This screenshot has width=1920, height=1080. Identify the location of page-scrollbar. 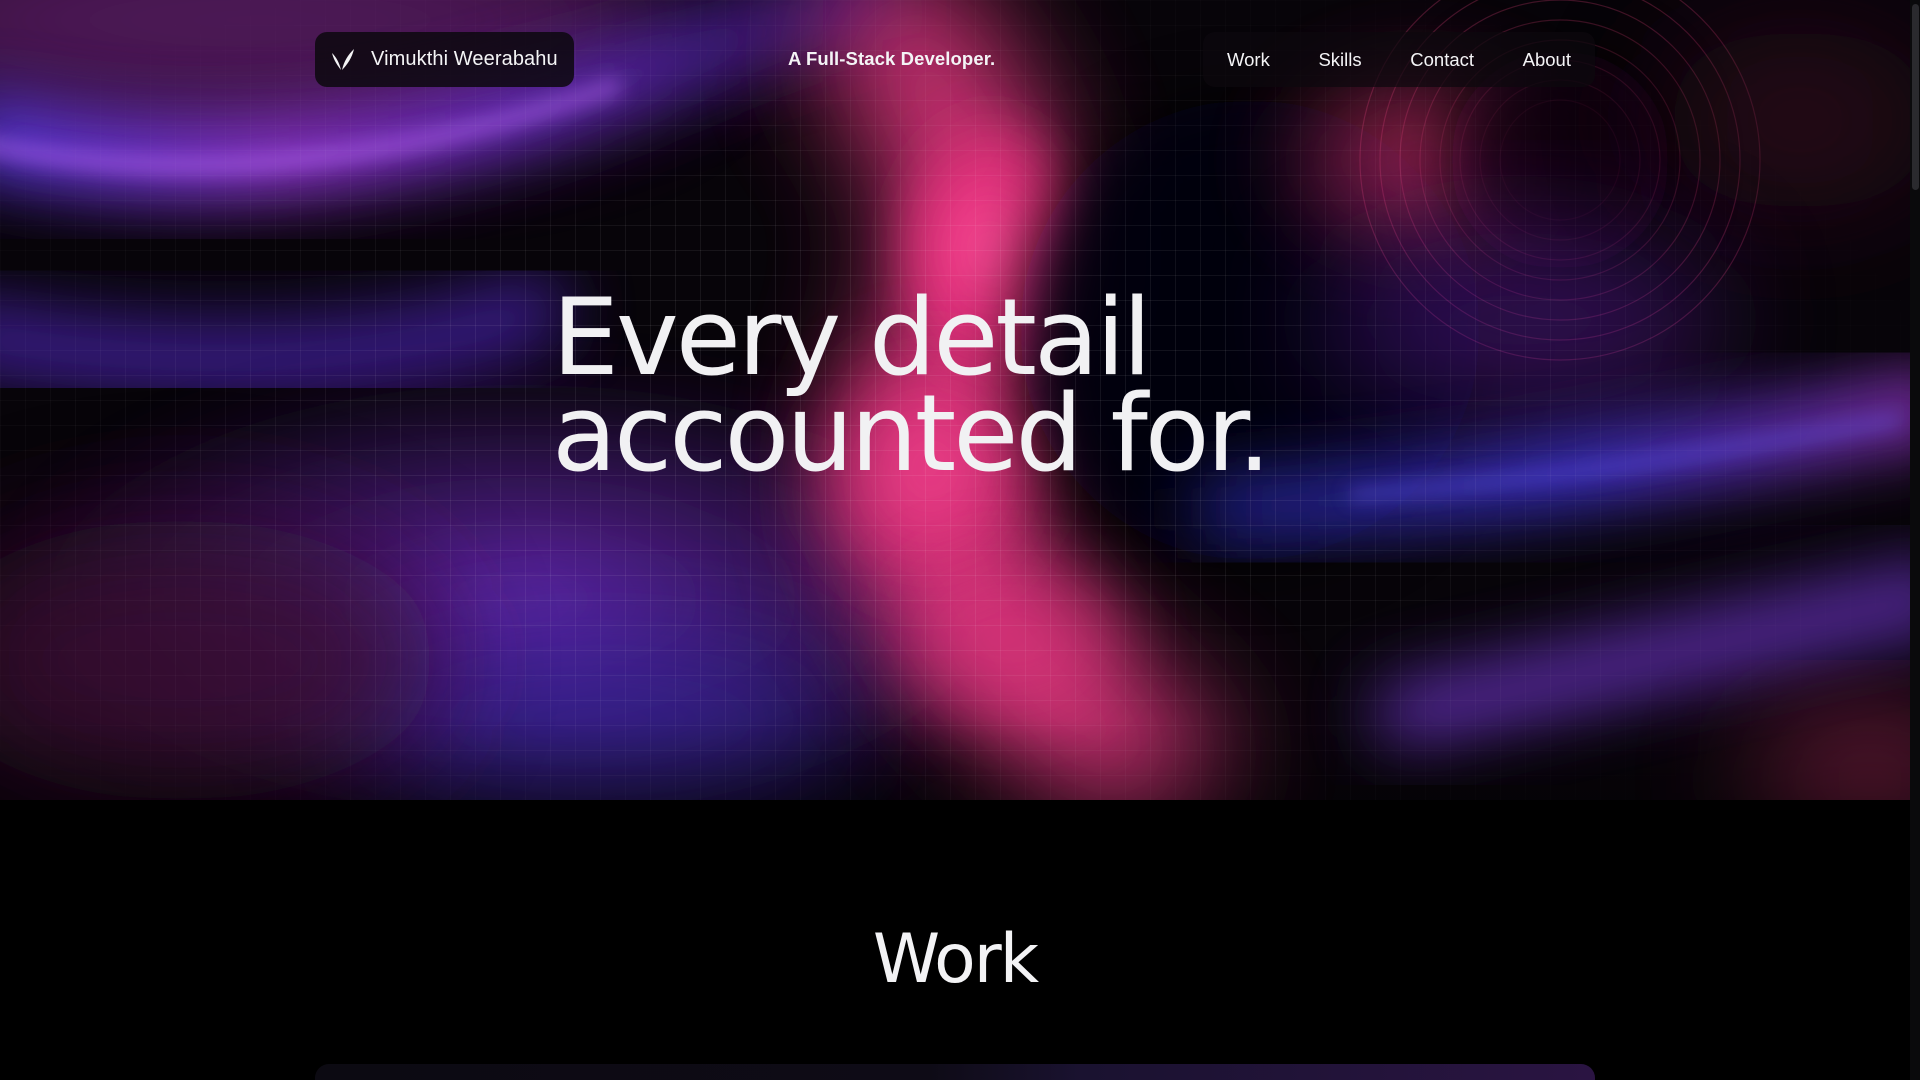
(1915, 540).